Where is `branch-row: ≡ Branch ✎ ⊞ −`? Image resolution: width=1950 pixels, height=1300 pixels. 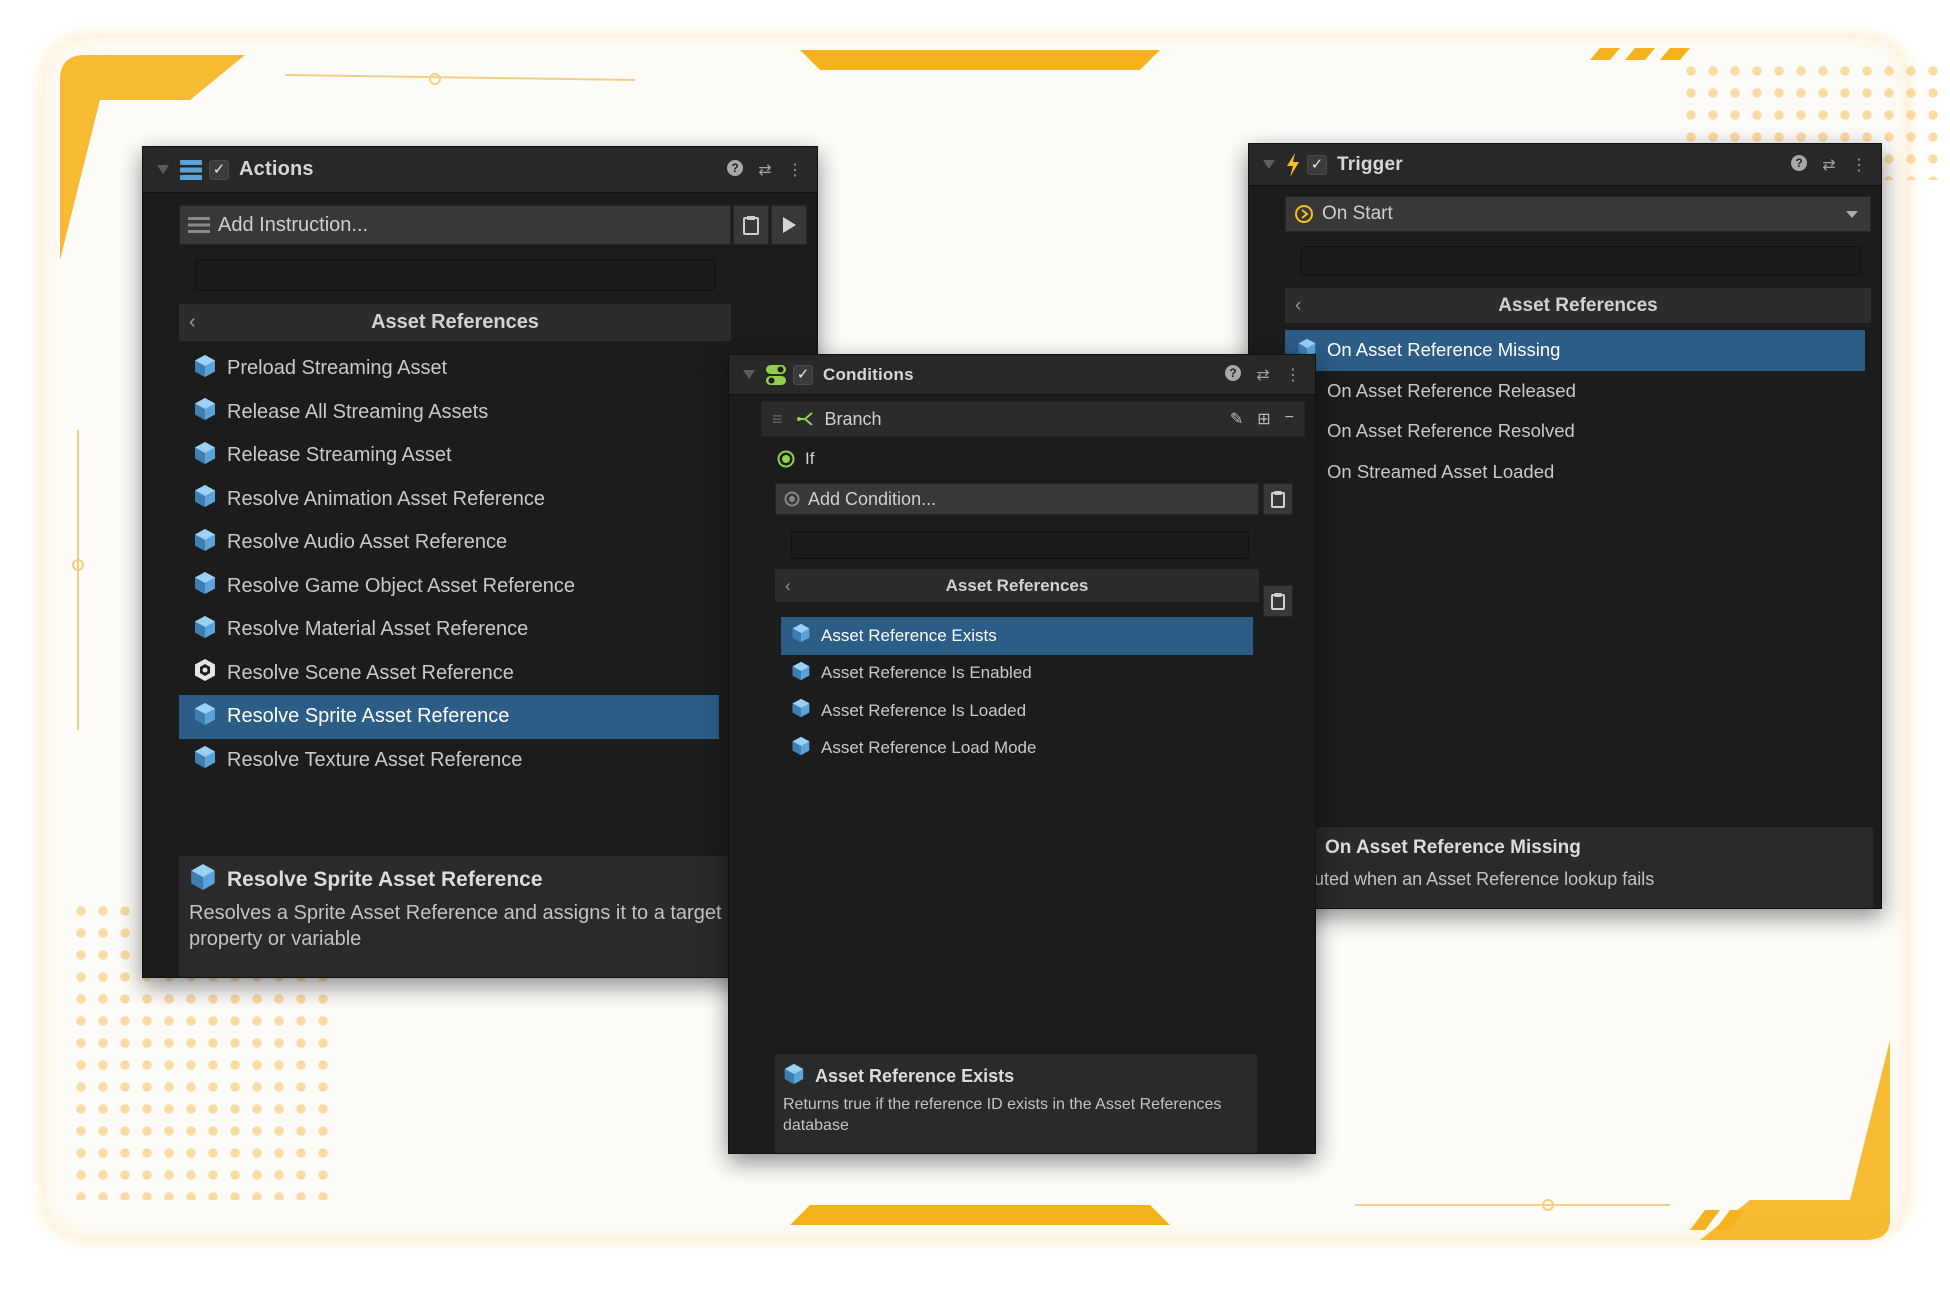 branch-row: ≡ Branch ✎ ⊞ − is located at coordinates (1033, 419).